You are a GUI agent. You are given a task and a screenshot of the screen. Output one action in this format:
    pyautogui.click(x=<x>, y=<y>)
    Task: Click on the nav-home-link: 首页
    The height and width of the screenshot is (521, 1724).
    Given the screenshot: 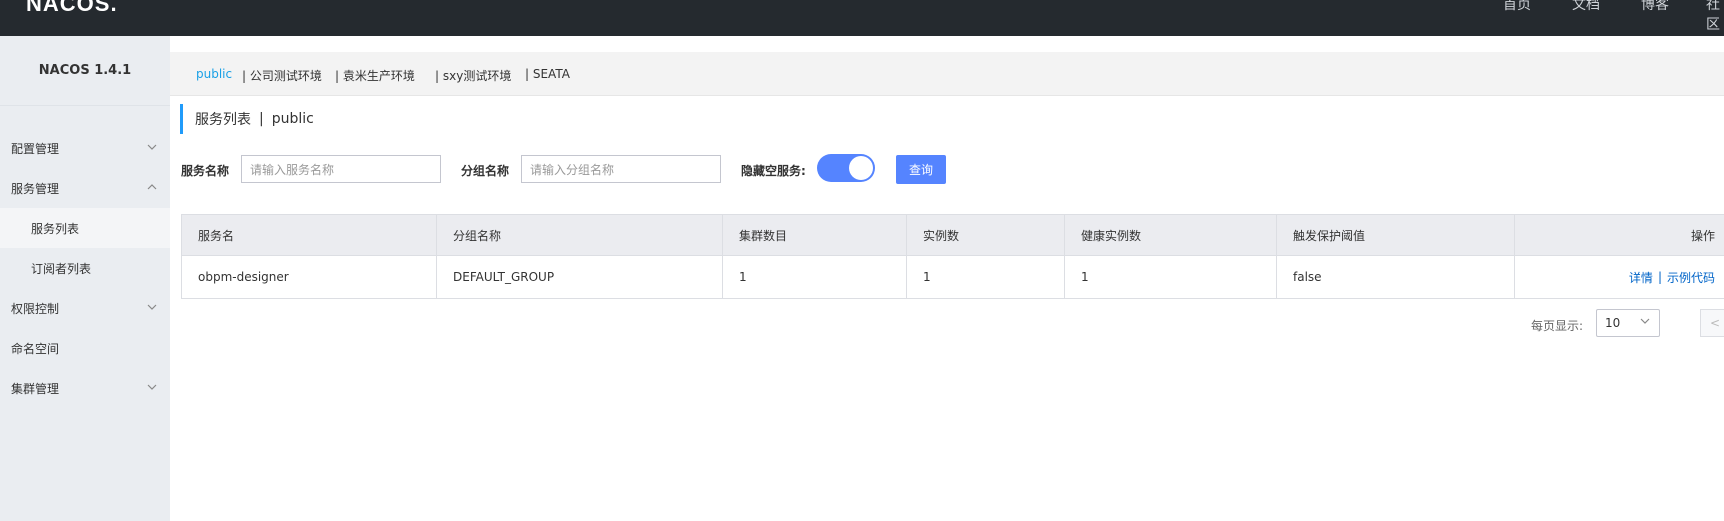 What is the action you would take?
    pyautogui.click(x=1517, y=7)
    